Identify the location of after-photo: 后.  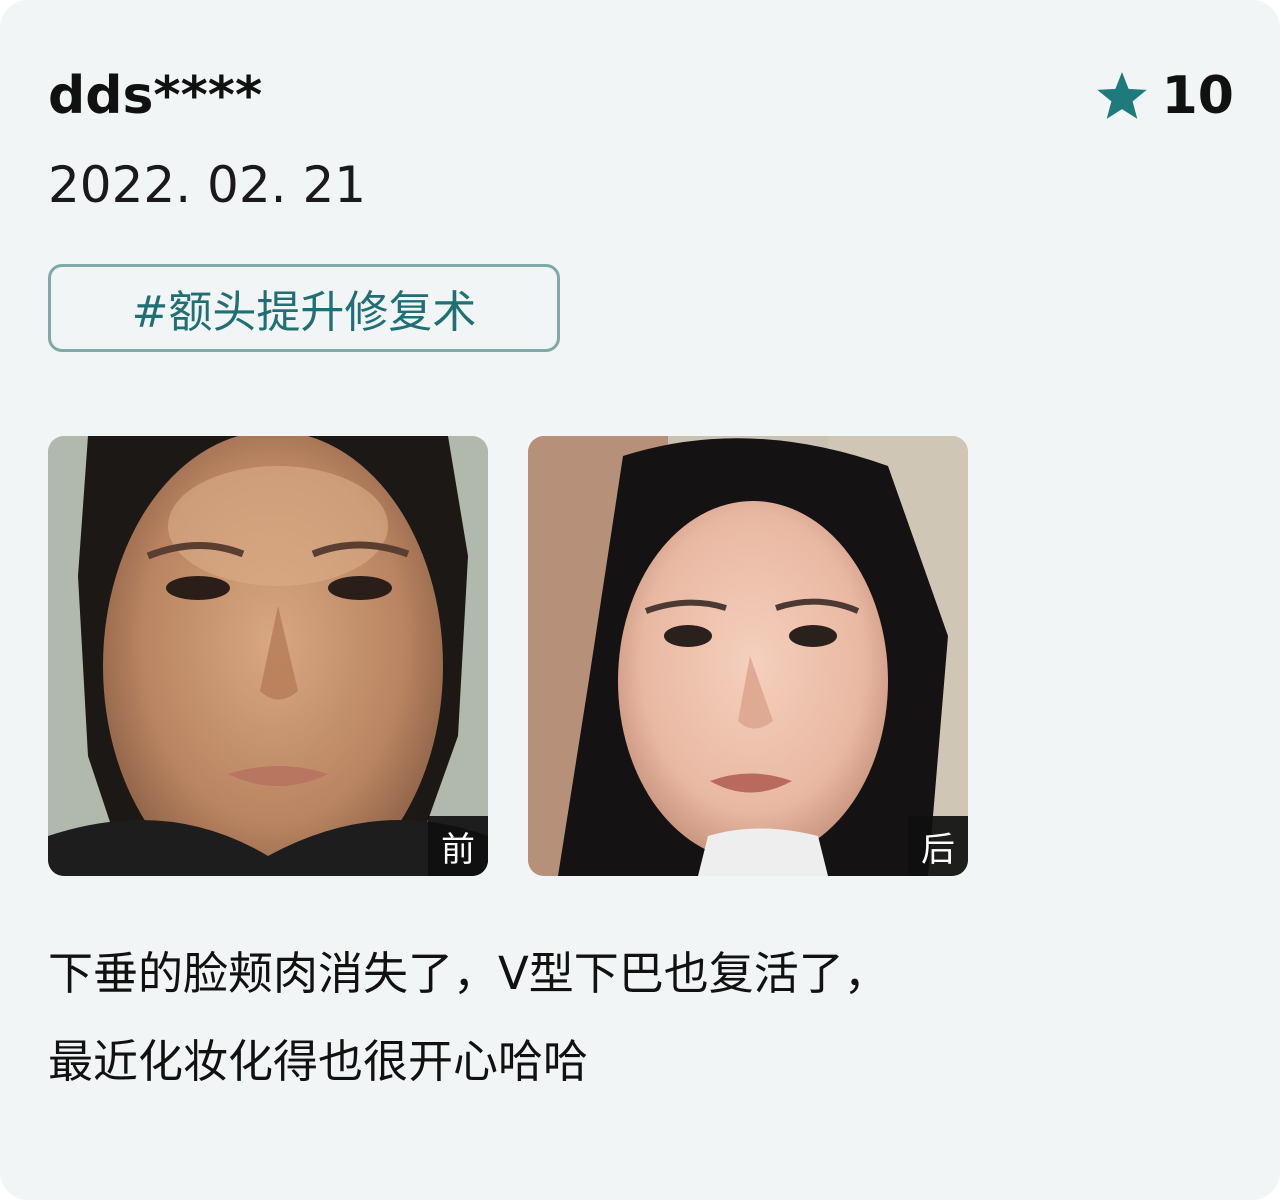
(748, 656).